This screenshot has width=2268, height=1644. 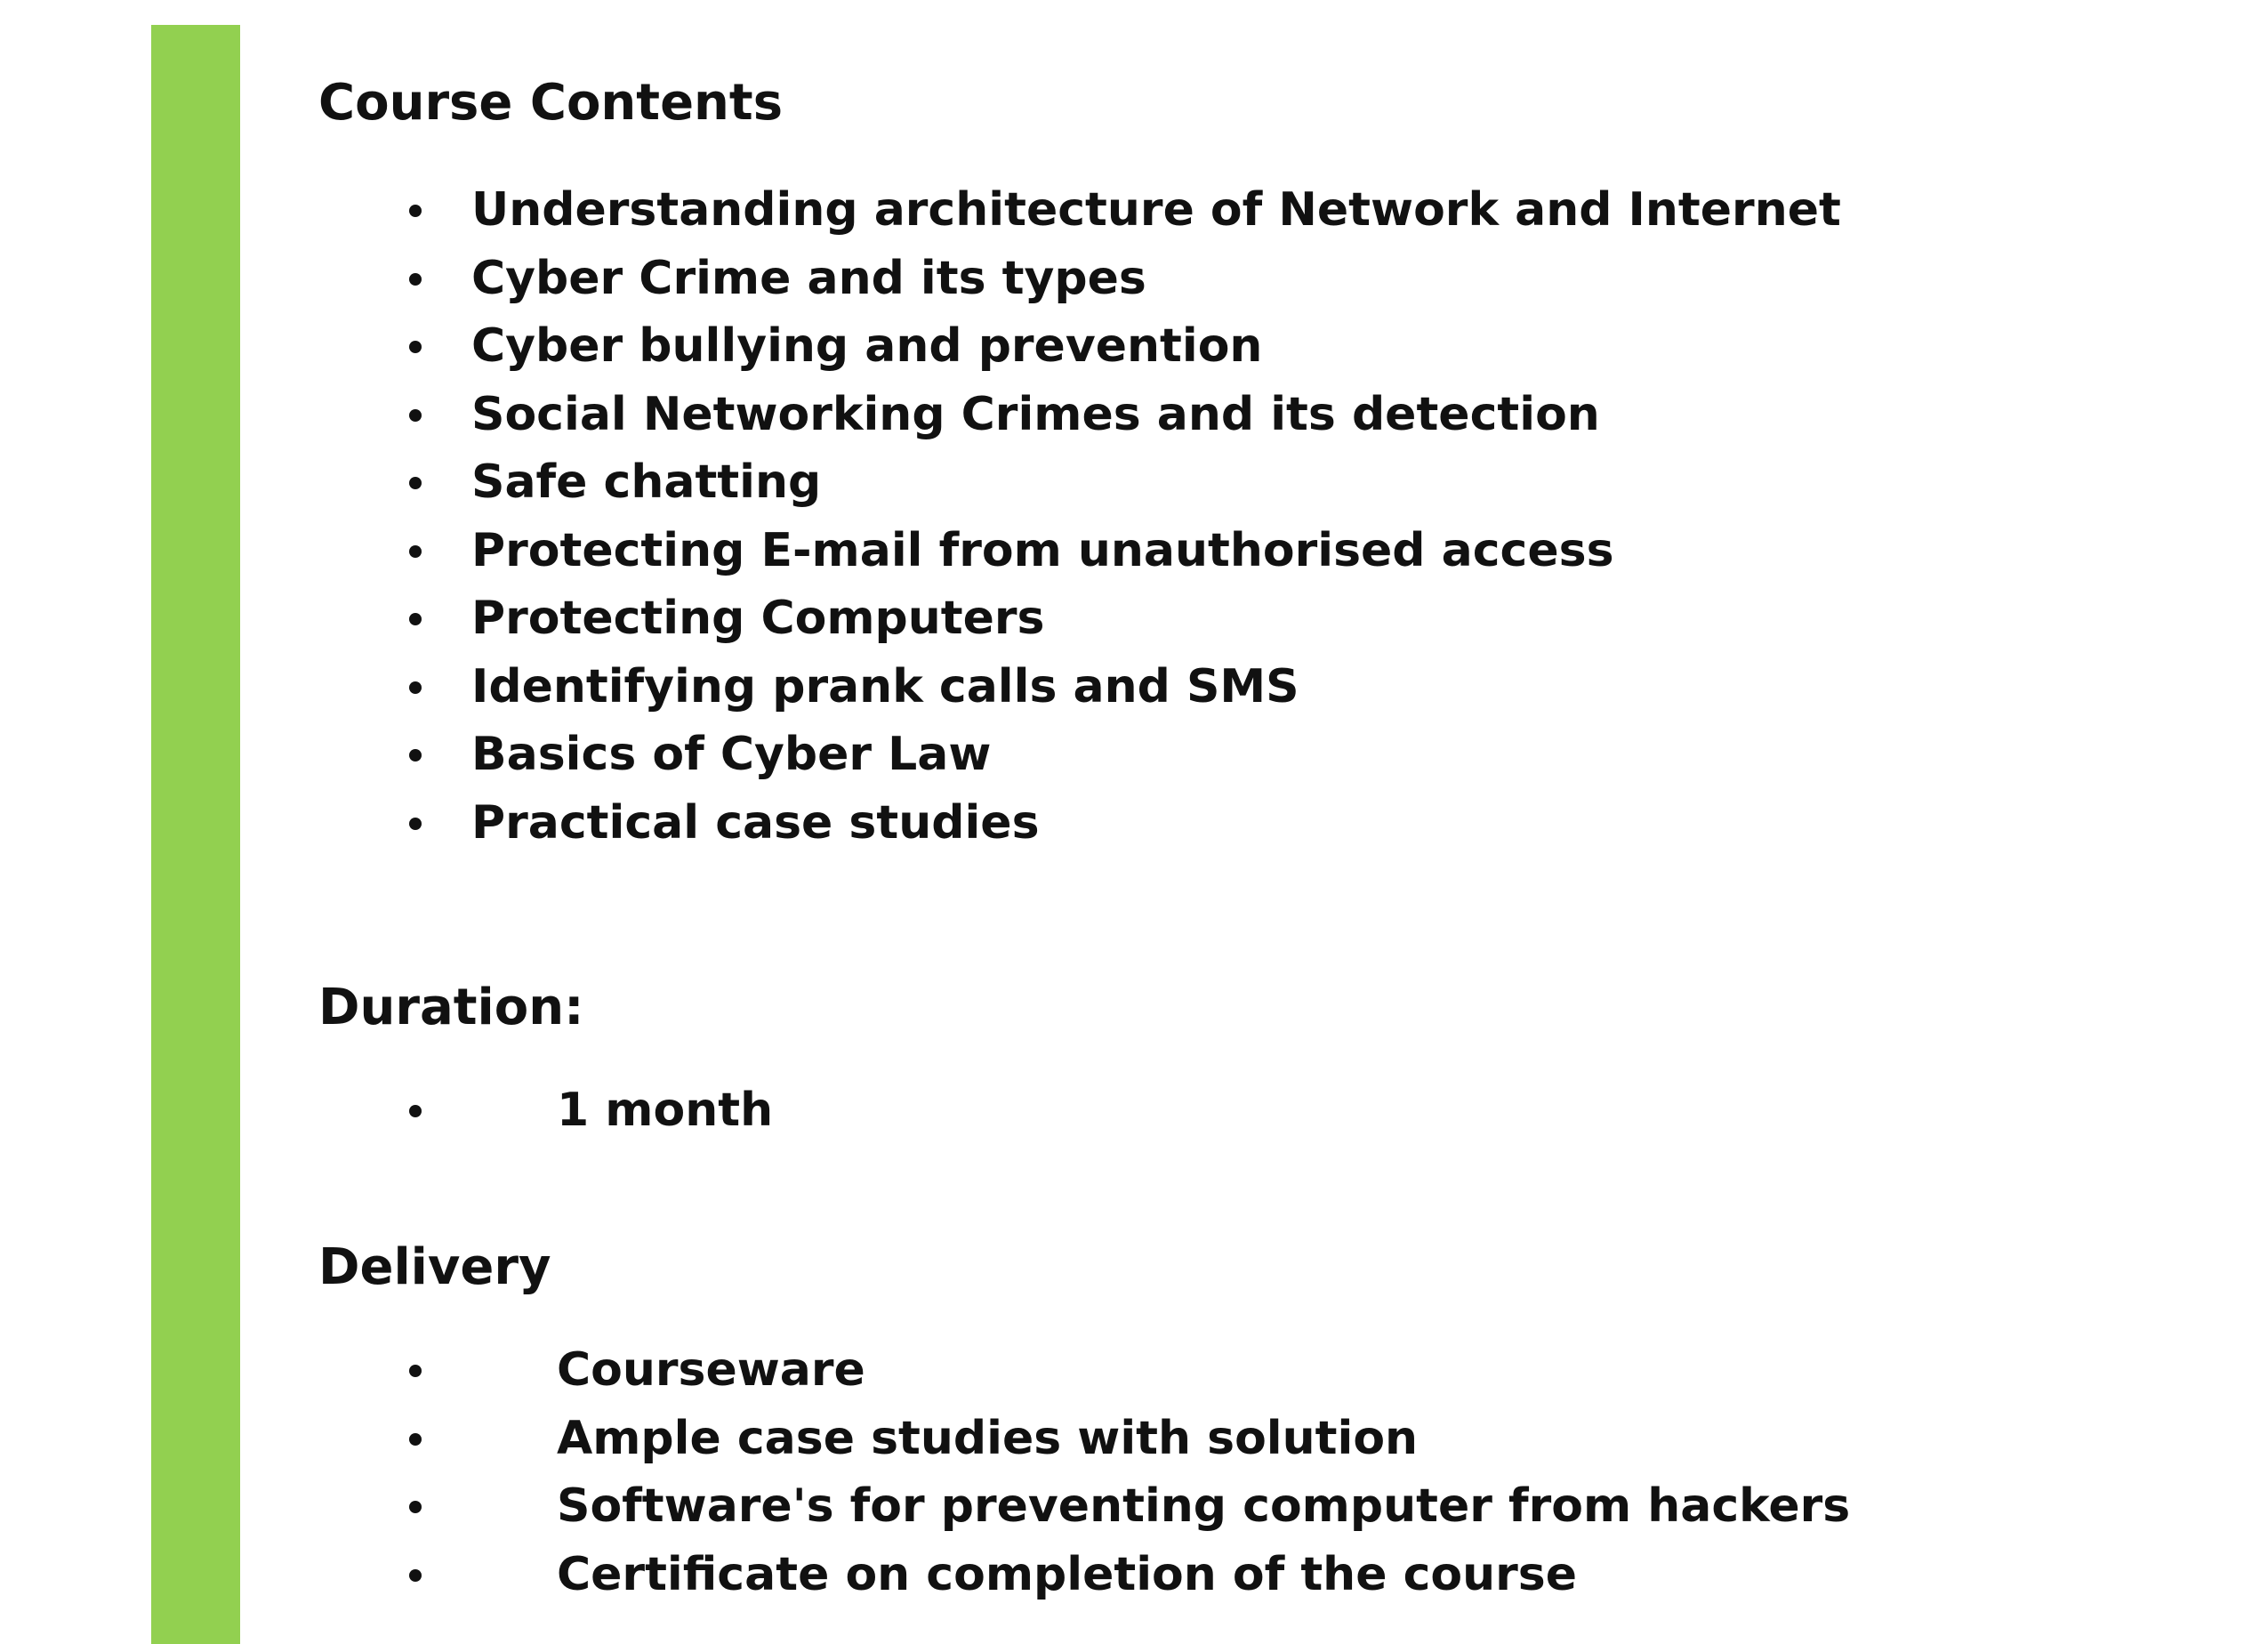 What do you see at coordinates (434, 1267) in the screenshot?
I see `delivery-heading: Delivery` at bounding box center [434, 1267].